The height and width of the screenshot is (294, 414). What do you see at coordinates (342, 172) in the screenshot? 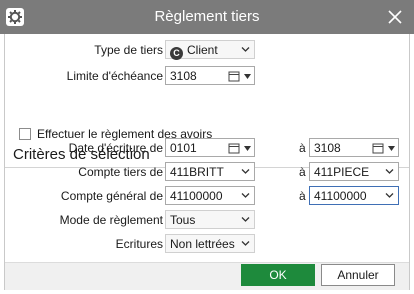
I see `compte-tiers-to-value: 411PIECE` at bounding box center [342, 172].